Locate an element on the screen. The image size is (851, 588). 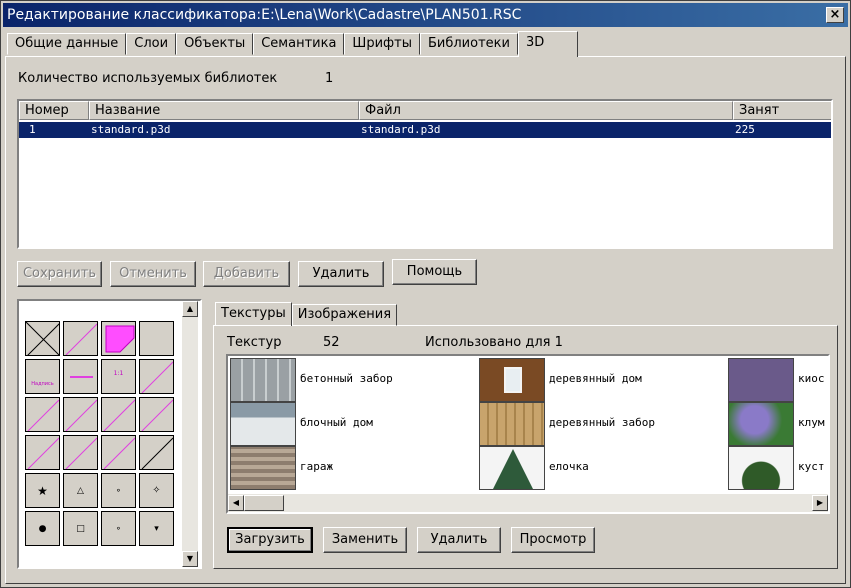
palette-cell-polygon is located at coordinates (118, 338).